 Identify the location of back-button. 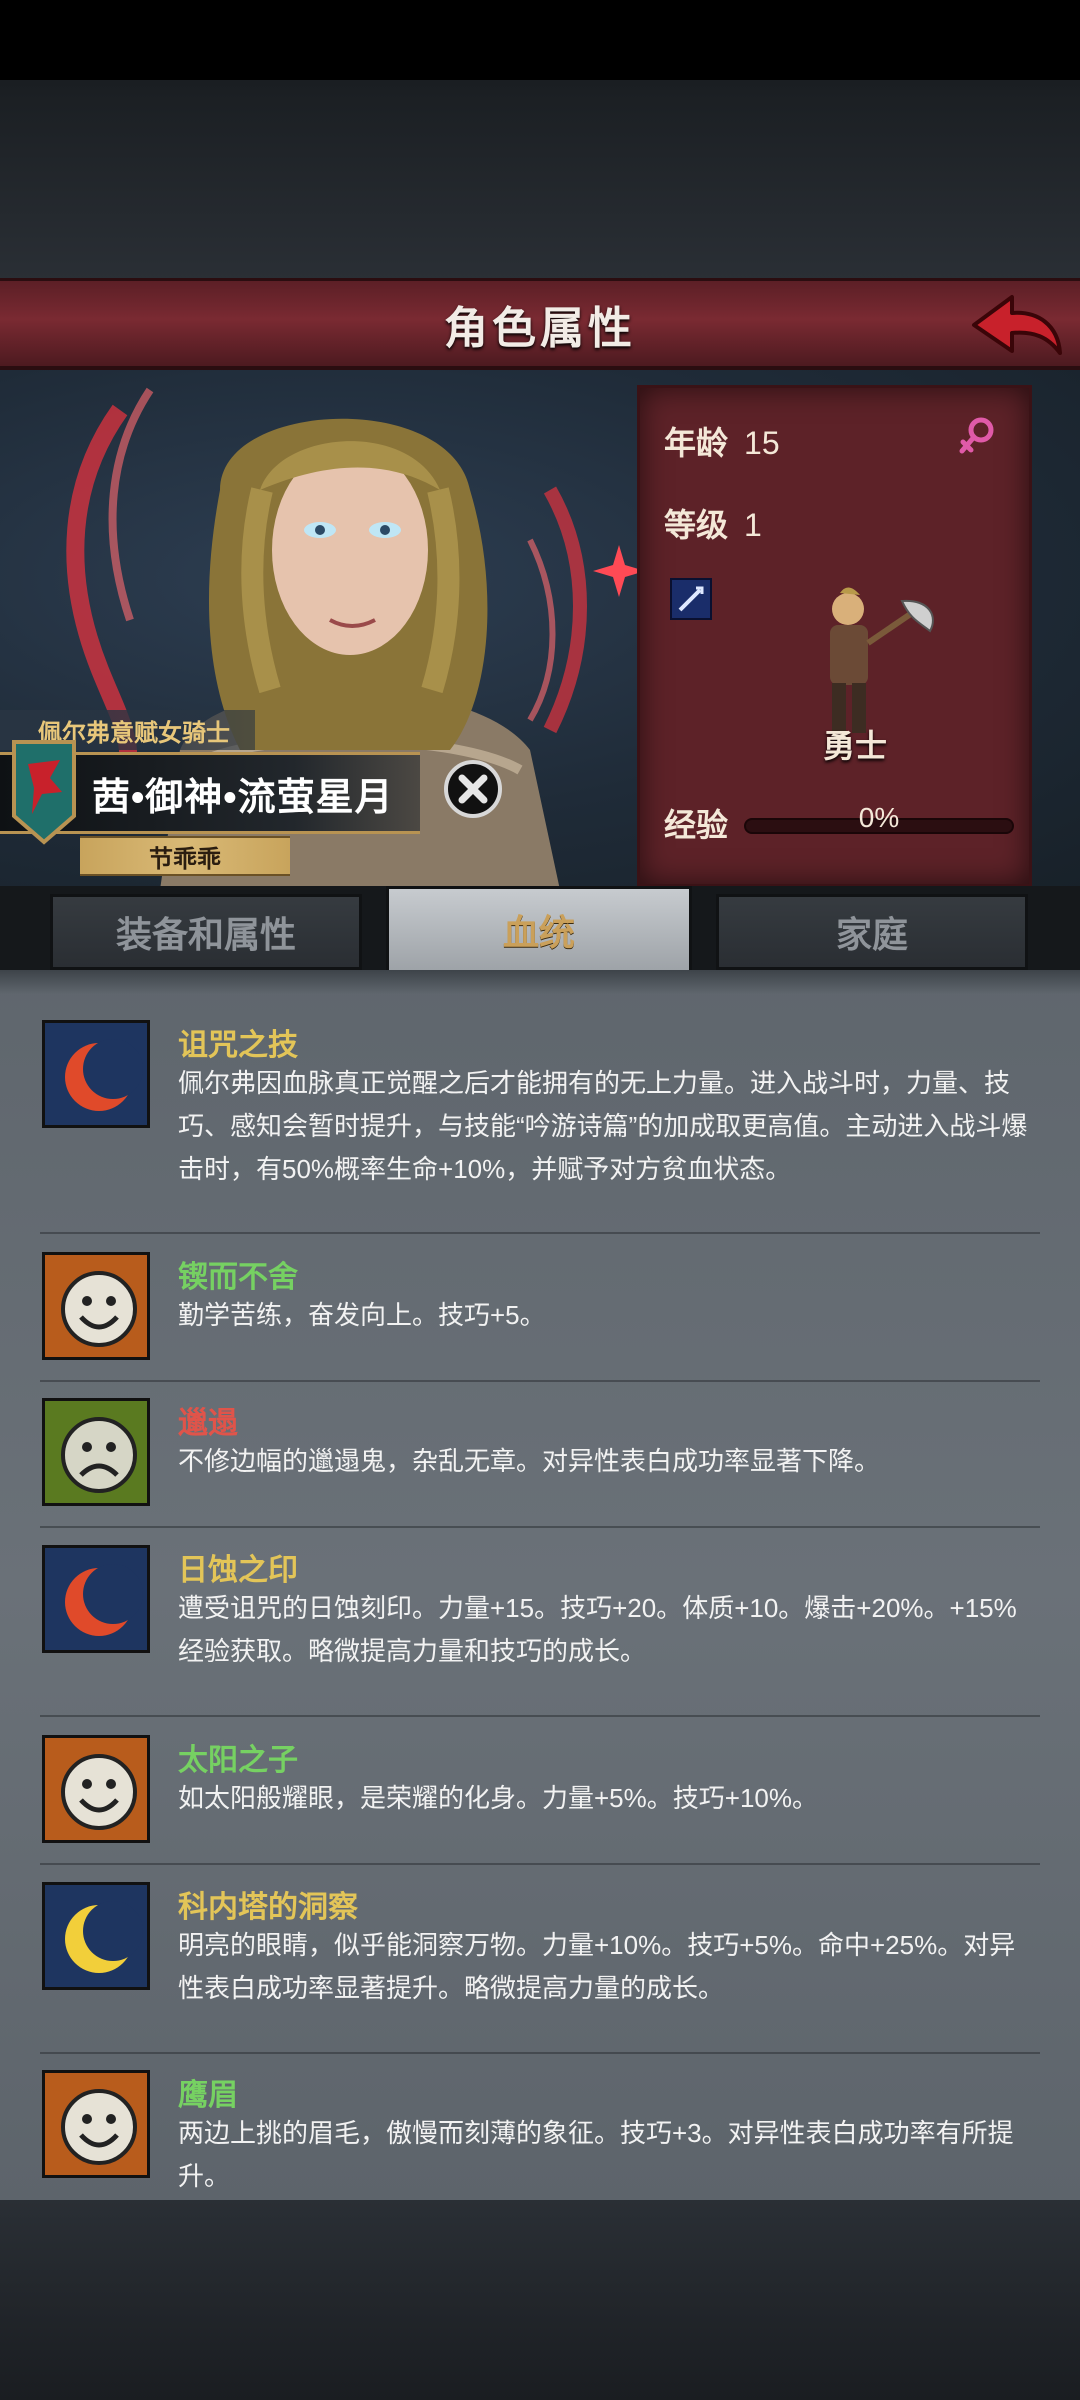
(1016, 327).